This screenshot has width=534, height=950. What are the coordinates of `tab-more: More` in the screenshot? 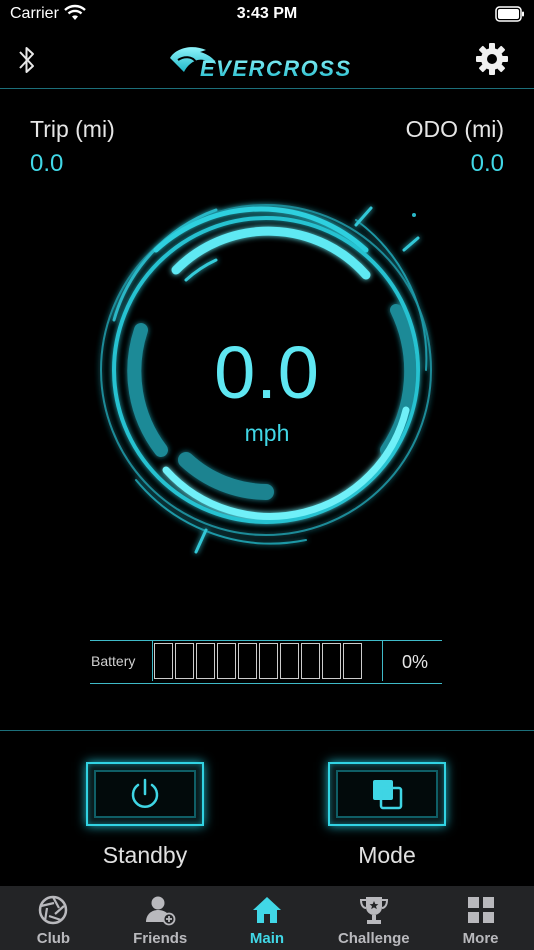 It's located at (480, 918).